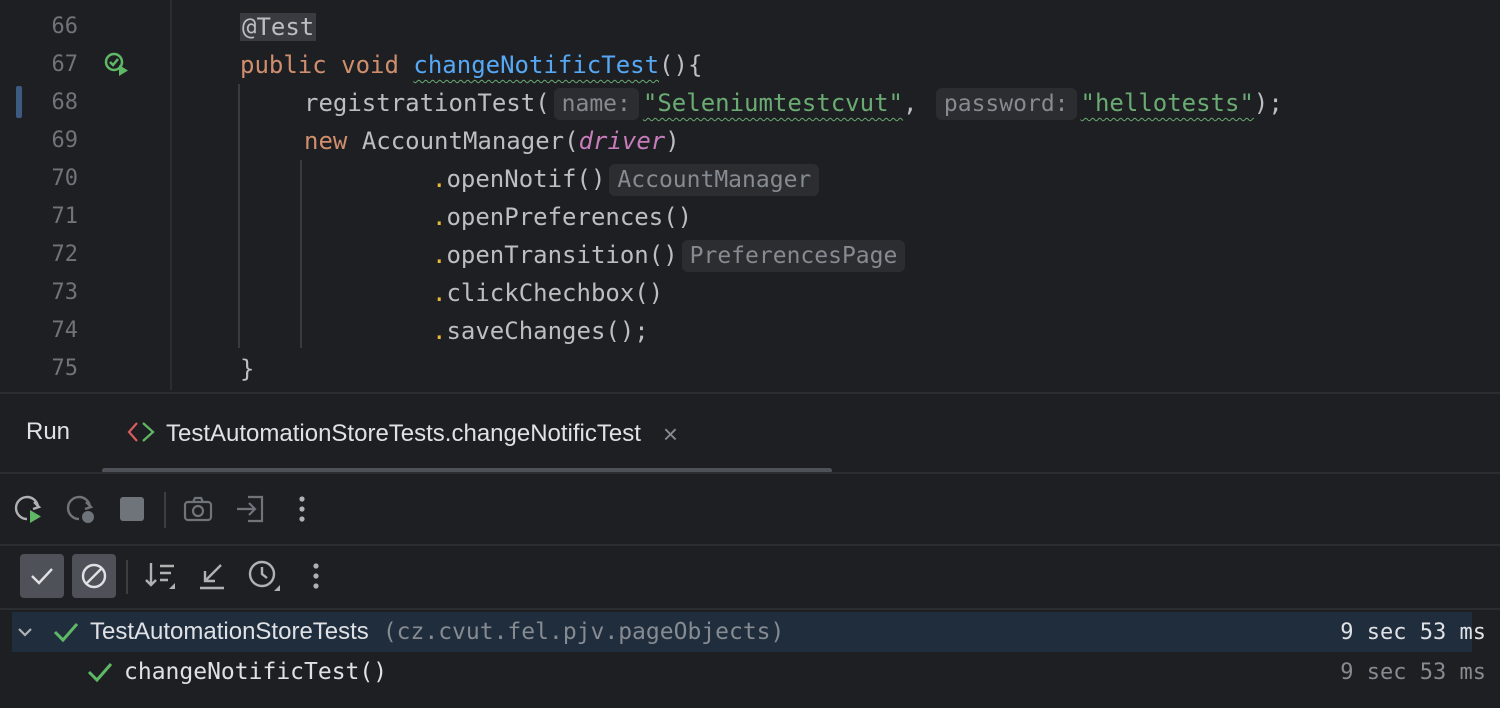  What do you see at coordinates (670, 434) in the screenshot?
I see `close-icon: ×` at bounding box center [670, 434].